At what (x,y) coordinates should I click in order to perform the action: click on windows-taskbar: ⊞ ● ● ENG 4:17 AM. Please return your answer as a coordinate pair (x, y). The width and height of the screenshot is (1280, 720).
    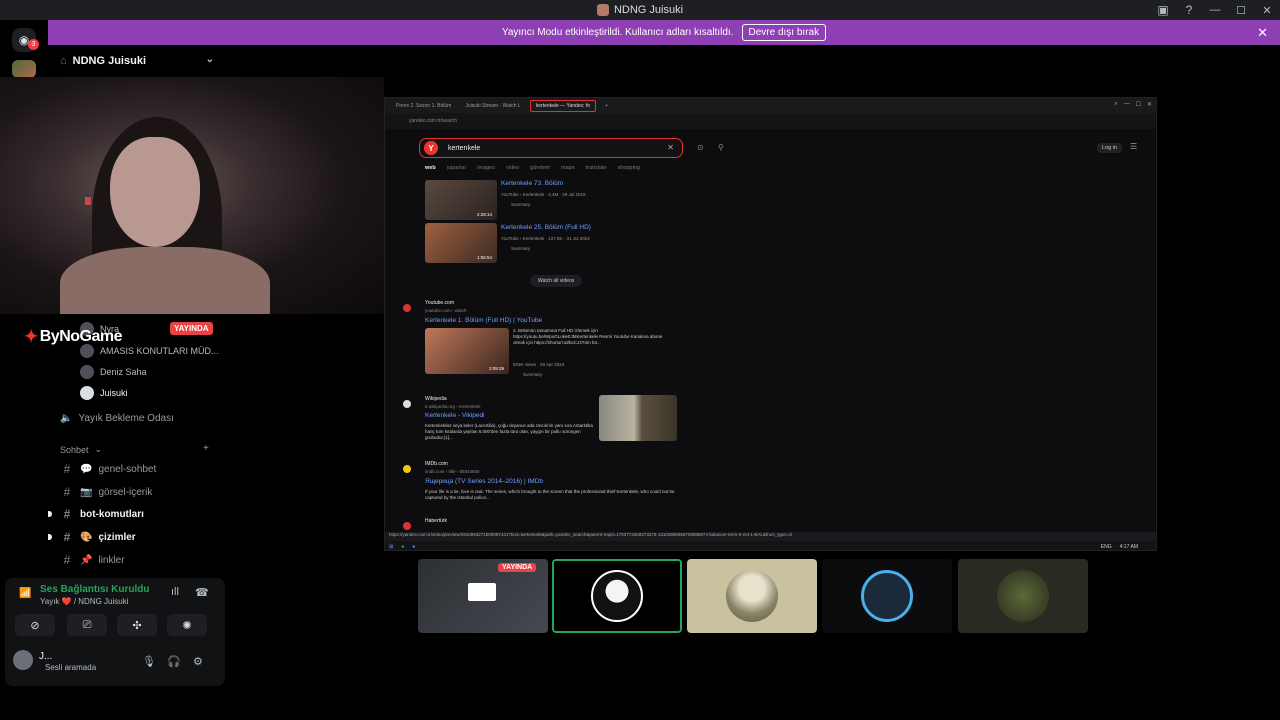
    Looking at the image, I should click on (770, 545).